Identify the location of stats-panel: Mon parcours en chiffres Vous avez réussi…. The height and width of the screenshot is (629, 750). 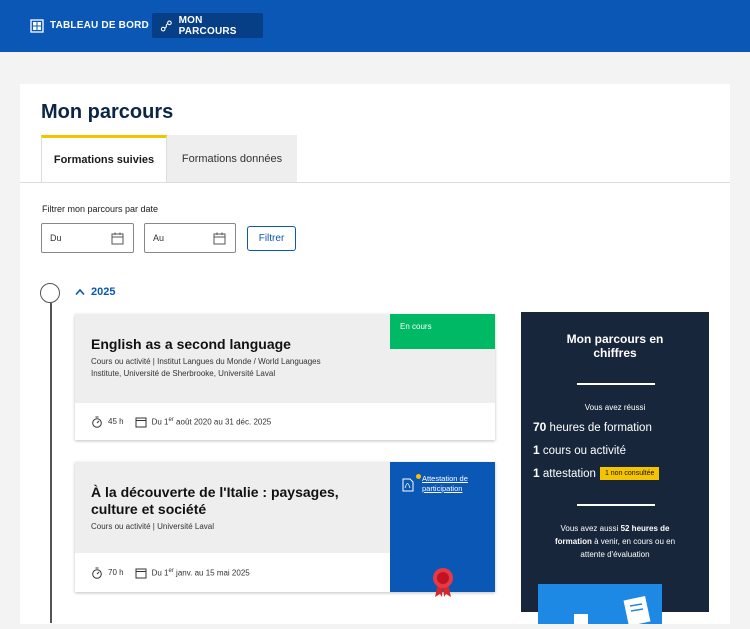
(615, 469).